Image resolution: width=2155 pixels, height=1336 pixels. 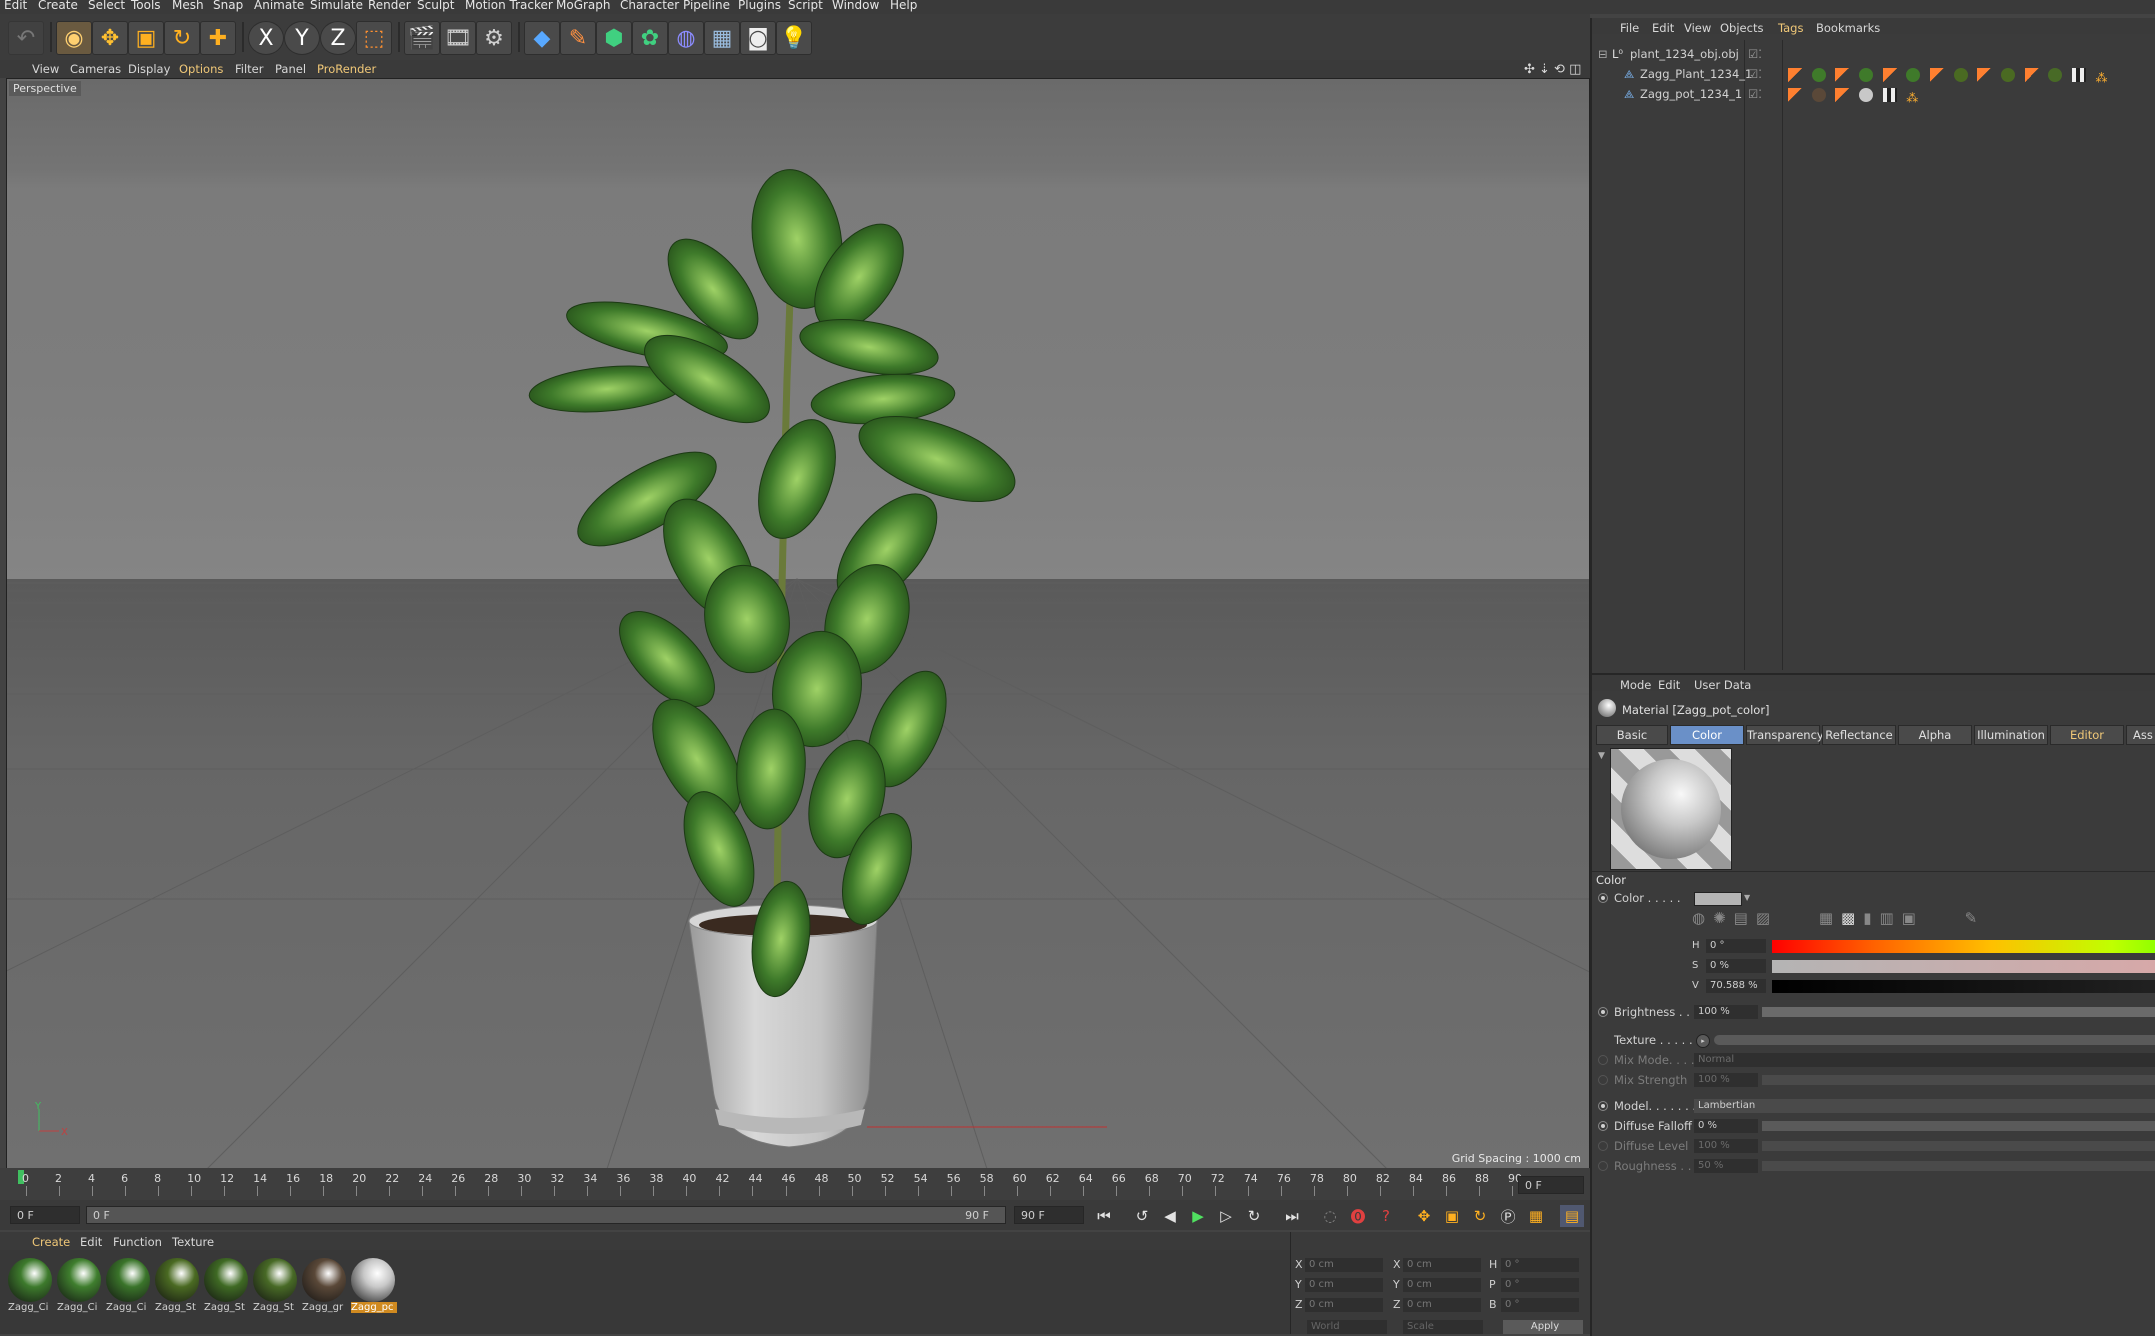 I want to click on next-key-icon: ↻, so click(x=1254, y=1216).